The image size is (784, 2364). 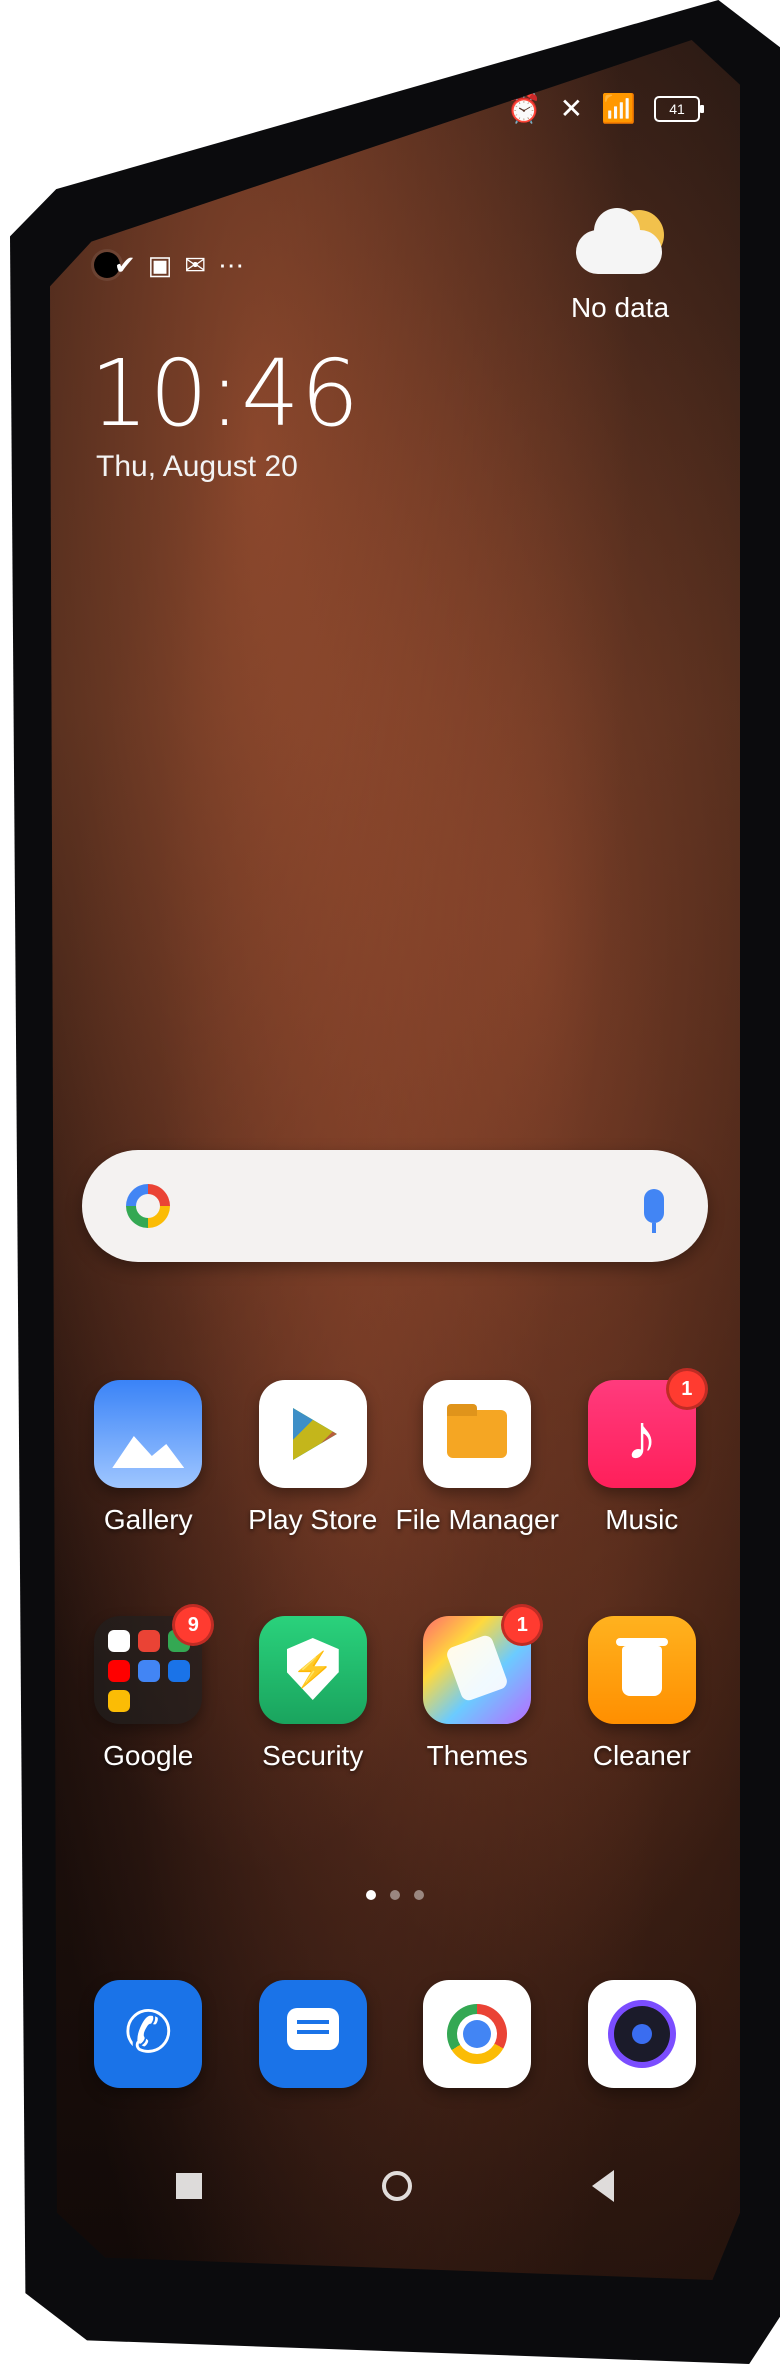 I want to click on cleaner-icon, so click(x=641, y=1670).